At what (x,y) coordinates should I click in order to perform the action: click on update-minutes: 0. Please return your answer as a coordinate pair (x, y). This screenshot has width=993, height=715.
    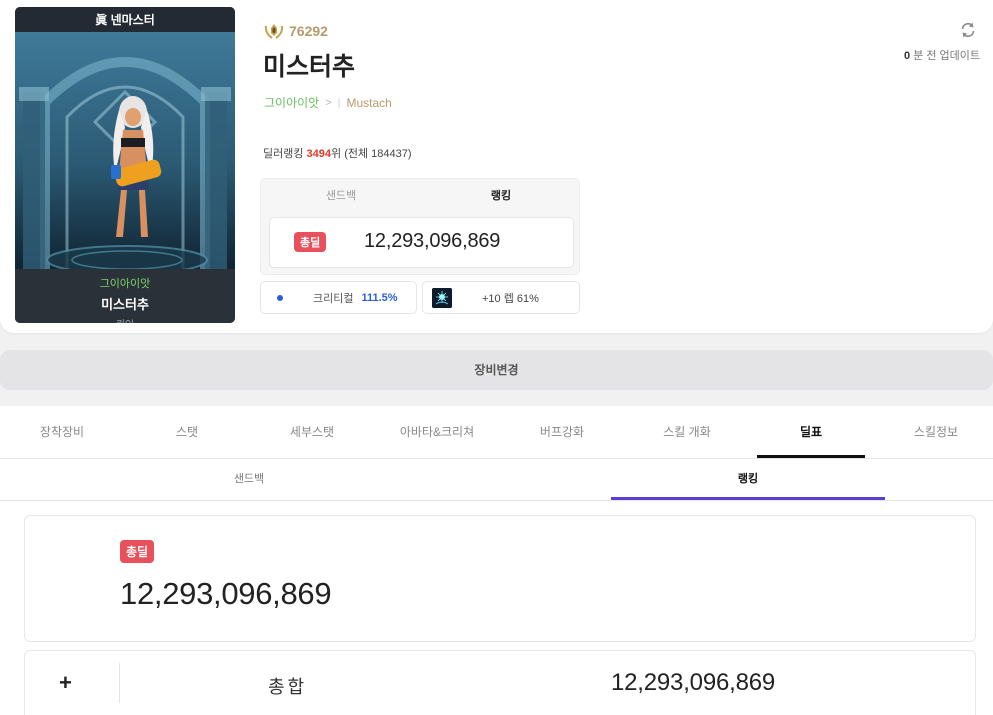
    Looking at the image, I should click on (907, 56).